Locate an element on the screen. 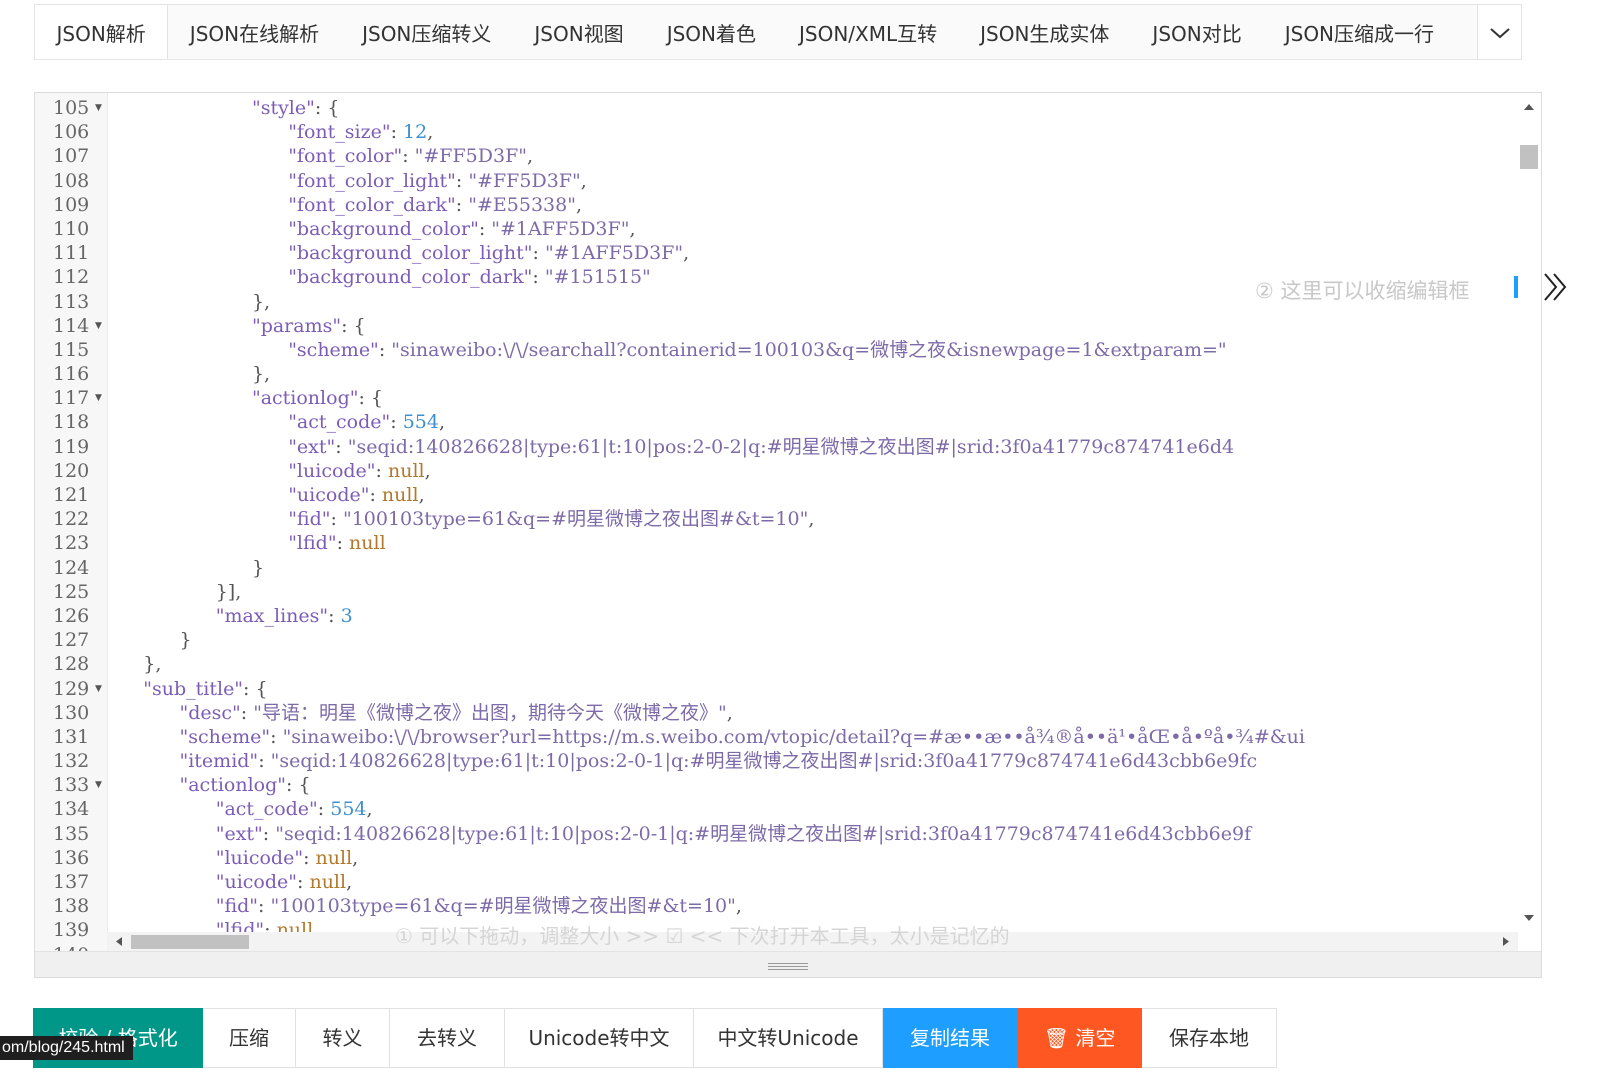 This screenshot has width=1620, height=1092. code-token: "params" is located at coordinates (296, 325).